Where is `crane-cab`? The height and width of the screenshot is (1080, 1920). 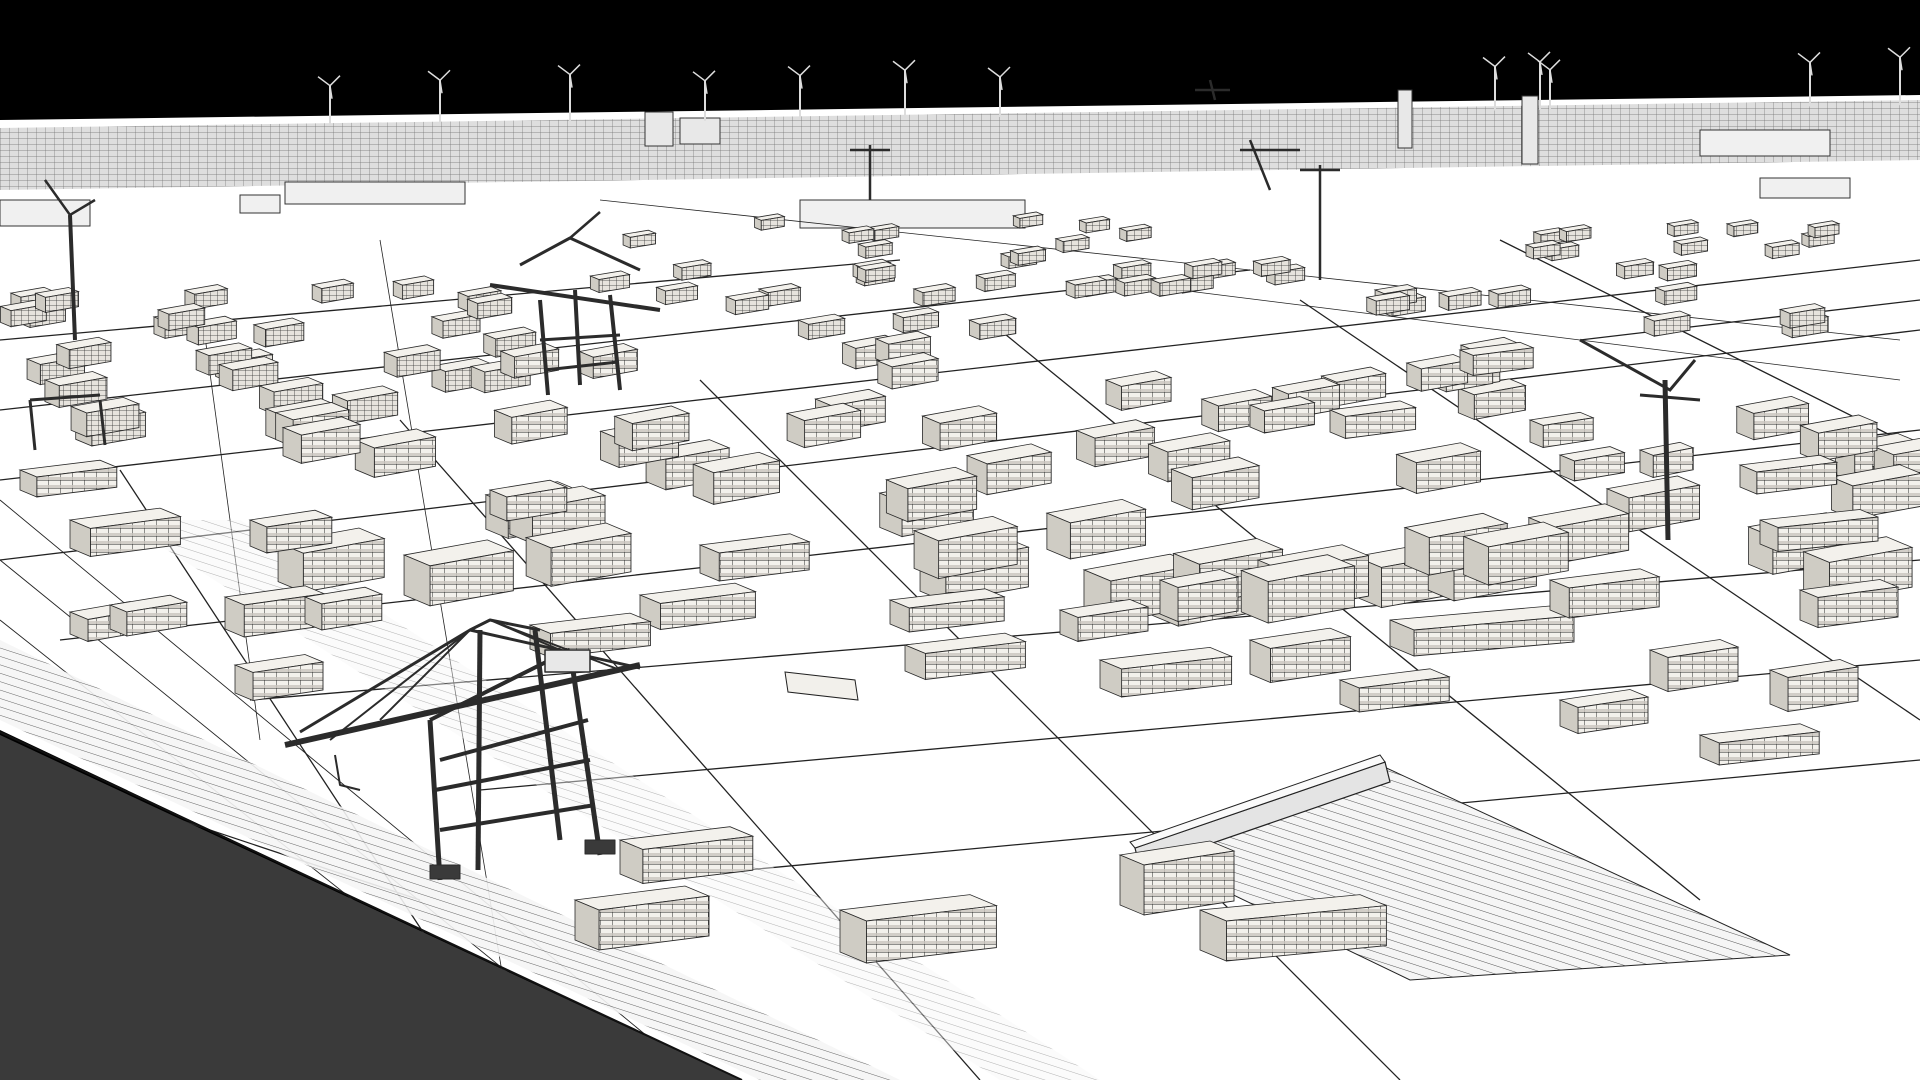 crane-cab is located at coordinates (567, 661).